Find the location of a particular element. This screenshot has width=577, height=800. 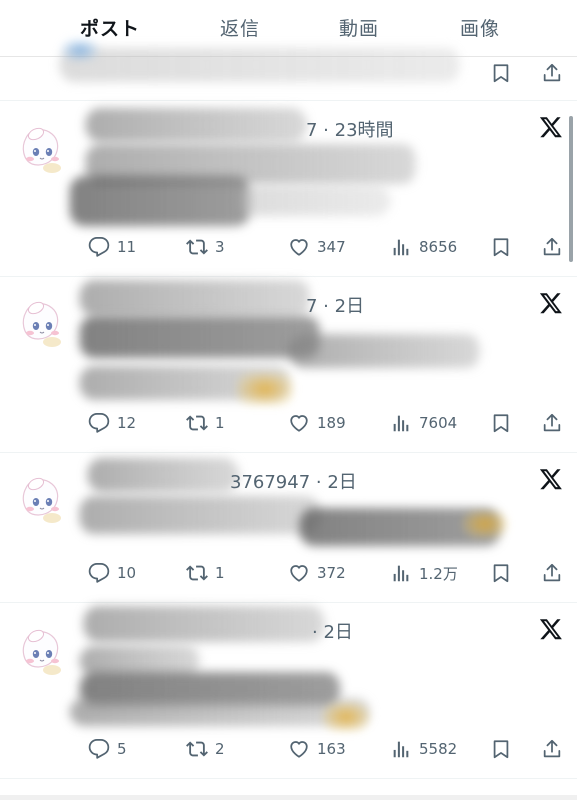

tab-videos: 動画 is located at coordinates (359, 27).